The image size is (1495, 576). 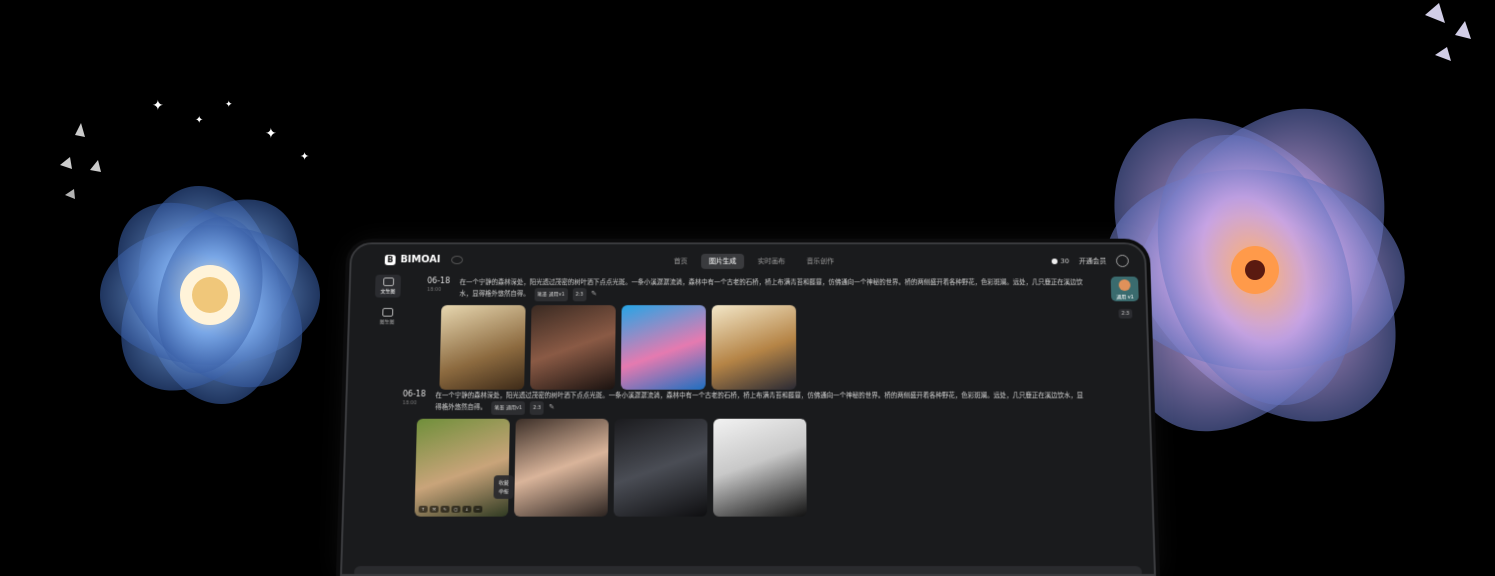 What do you see at coordinates (504, 482) in the screenshot?
I see `favorite-menu-item: 收藏` at bounding box center [504, 482].